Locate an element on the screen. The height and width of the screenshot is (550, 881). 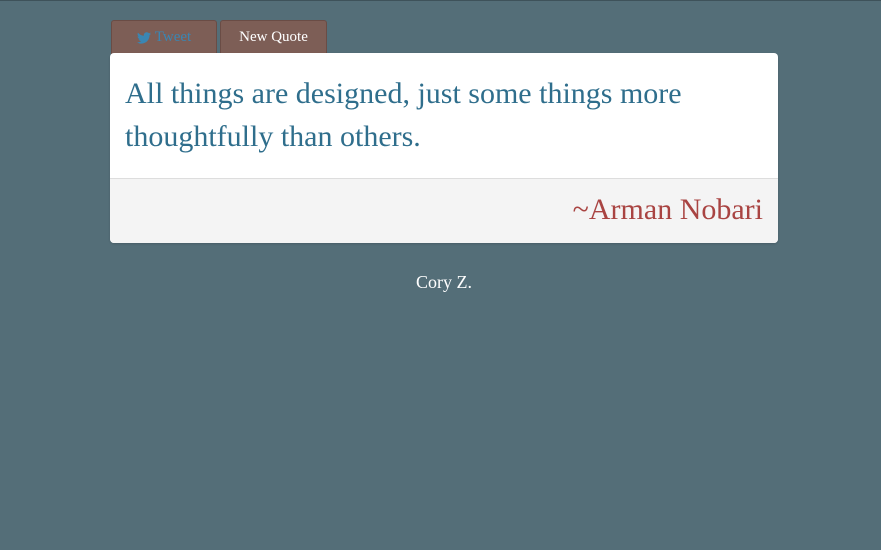
new-quote-label: New Quote is located at coordinates (273, 37).